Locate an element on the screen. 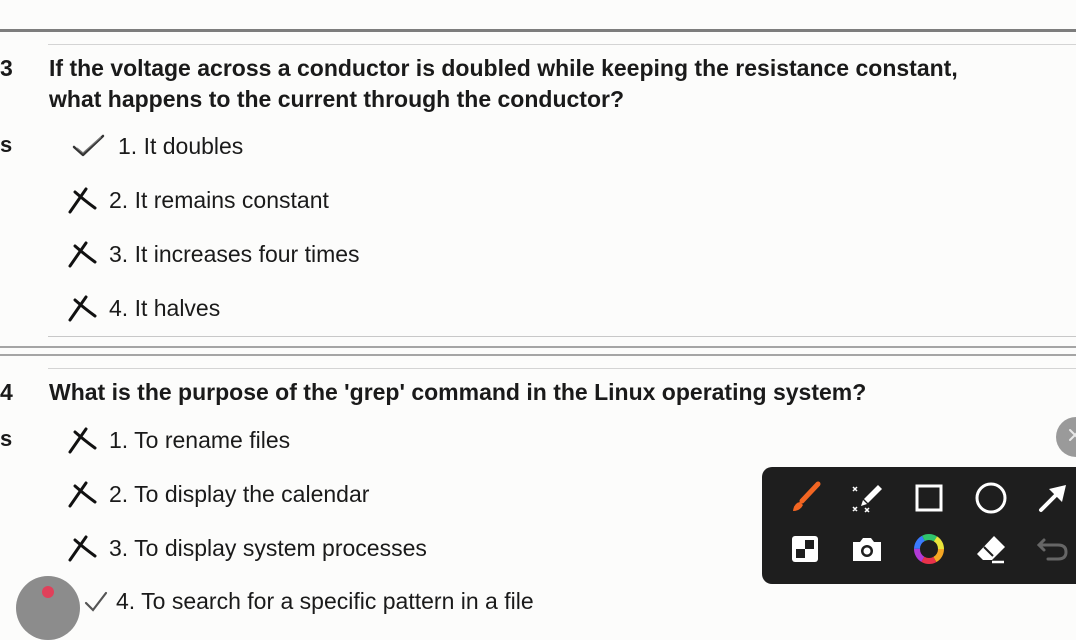 This screenshot has width=1076, height=640. circle-tool is located at coordinates (991, 500).